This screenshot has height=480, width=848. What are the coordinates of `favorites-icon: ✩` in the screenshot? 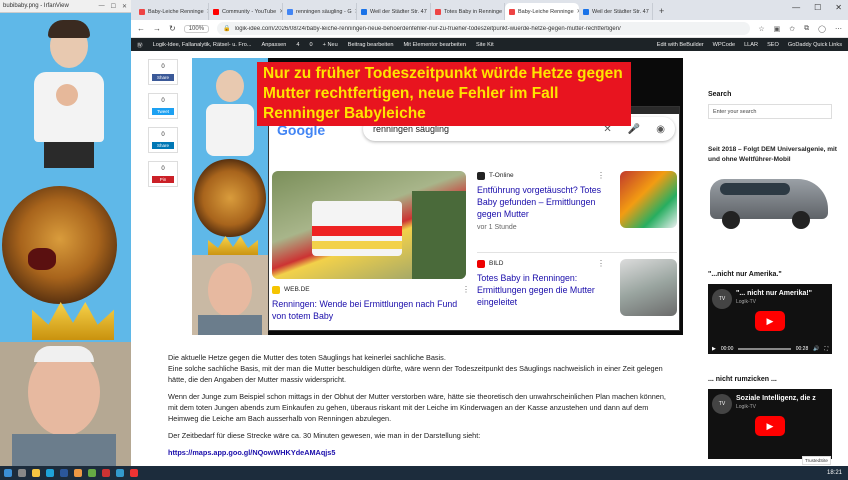 It's located at (792, 29).